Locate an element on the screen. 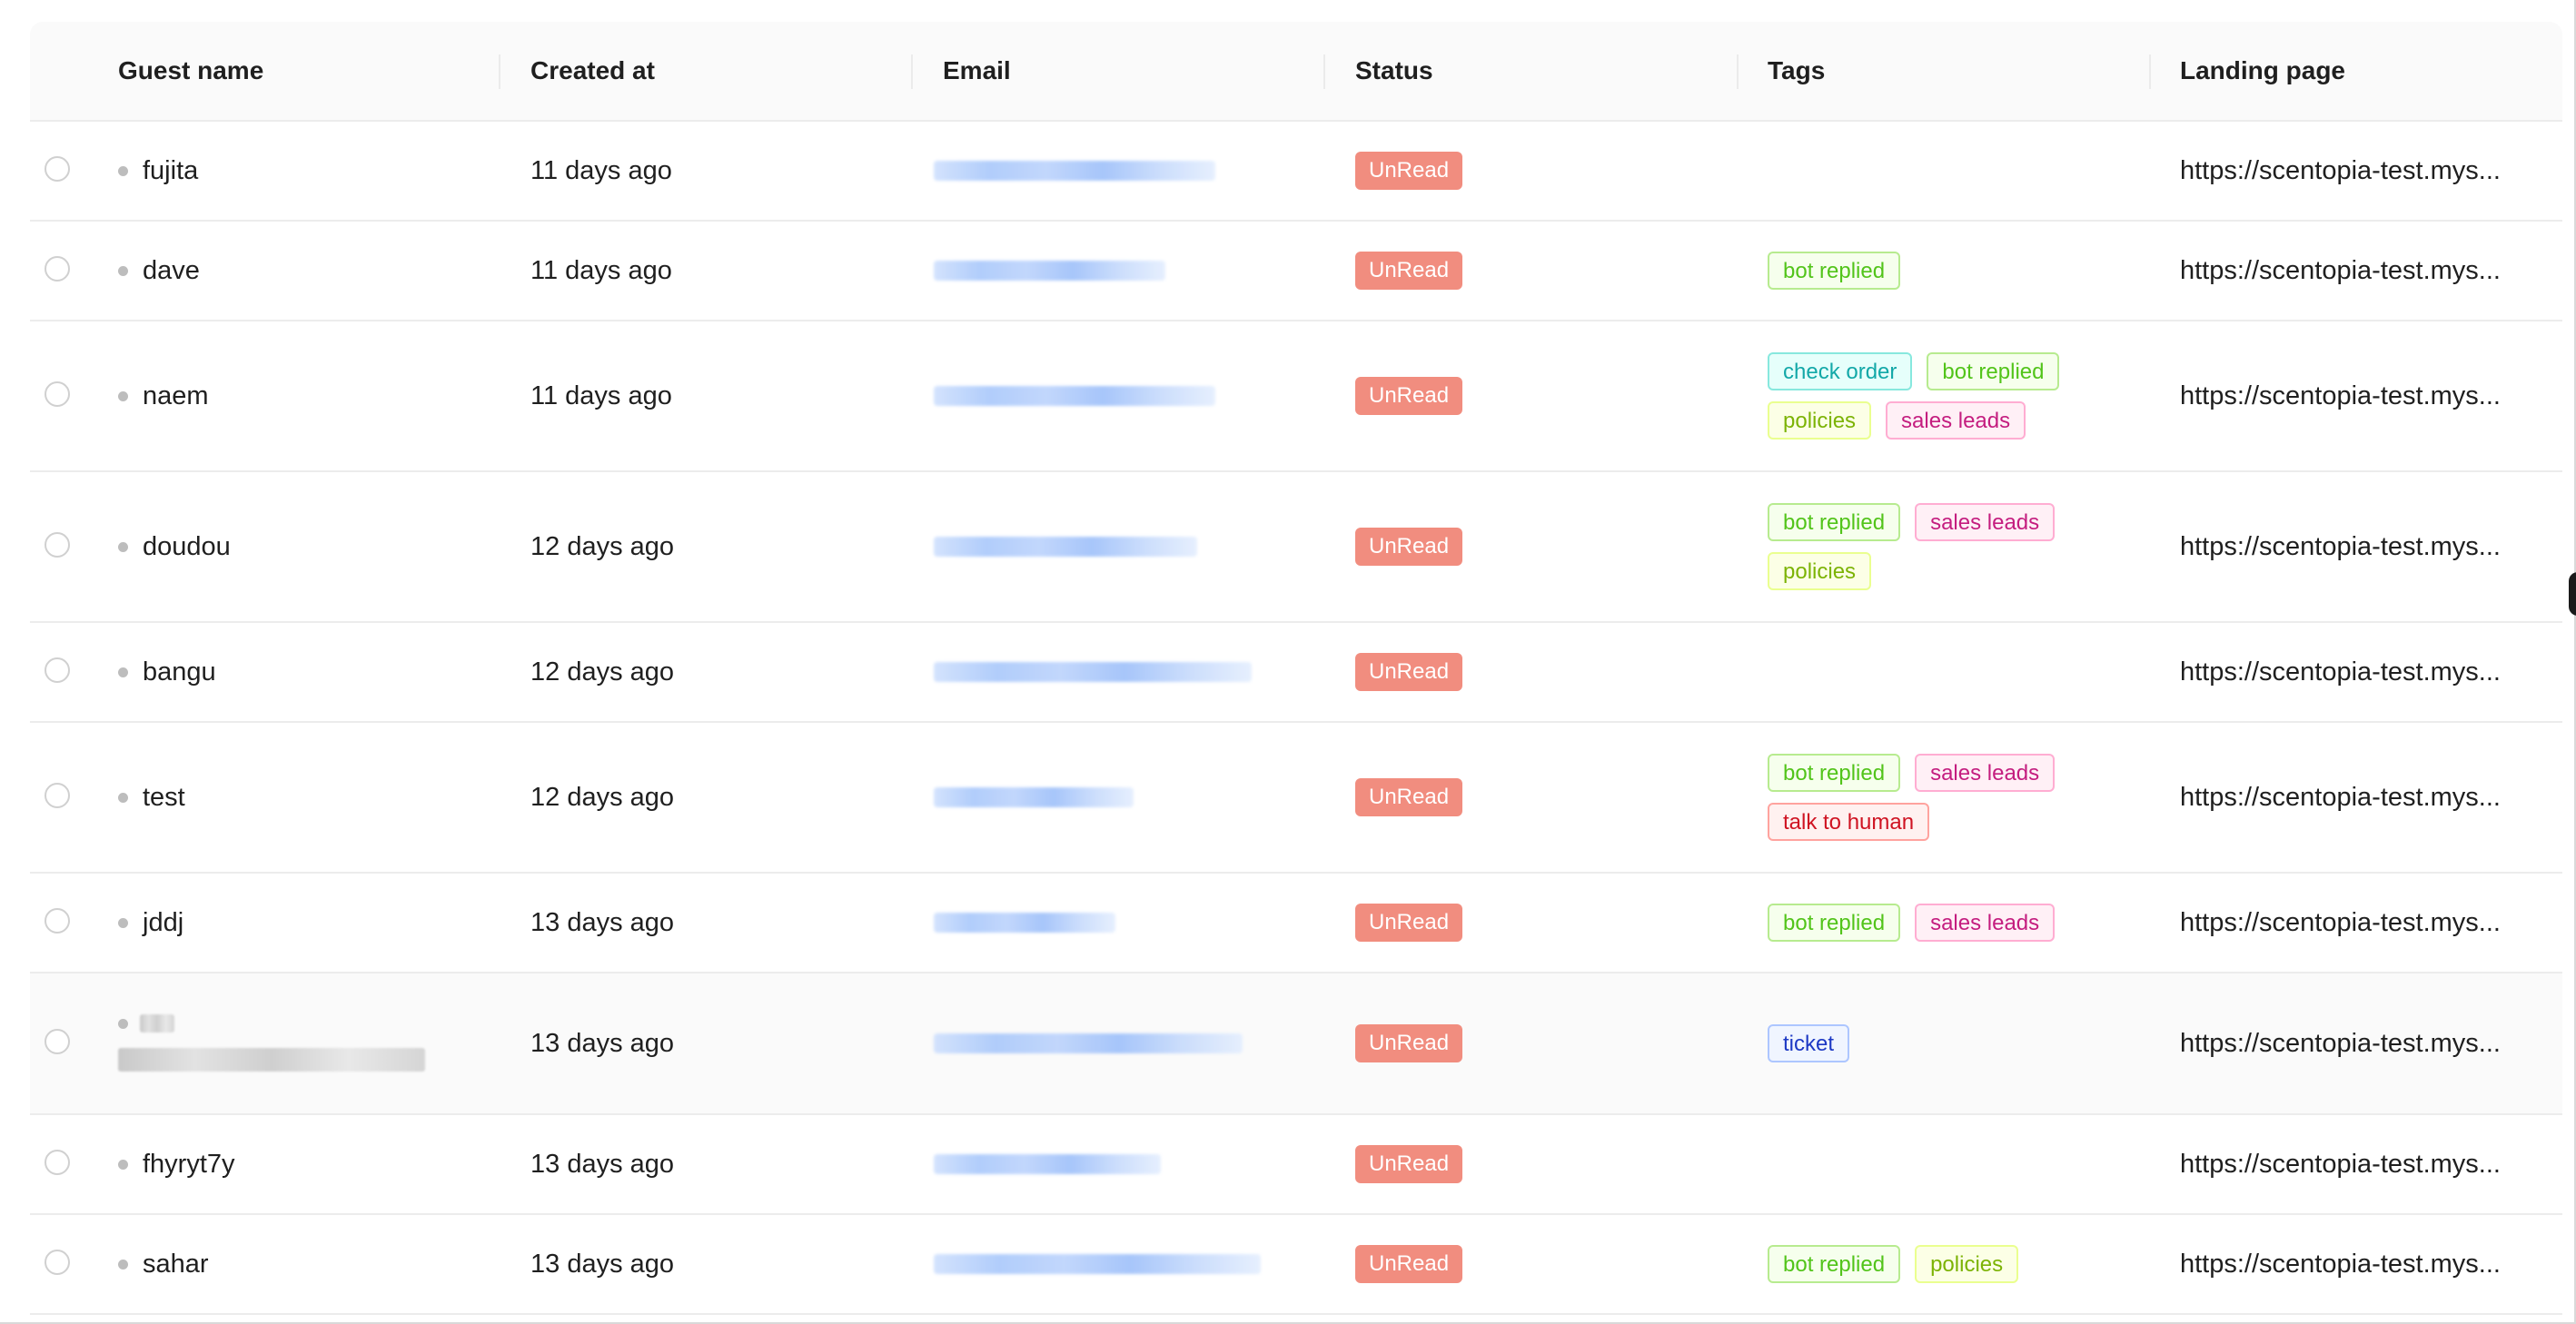 The height and width of the screenshot is (1324, 2576). scrollbar-thumb is located at coordinates (2572, 594).